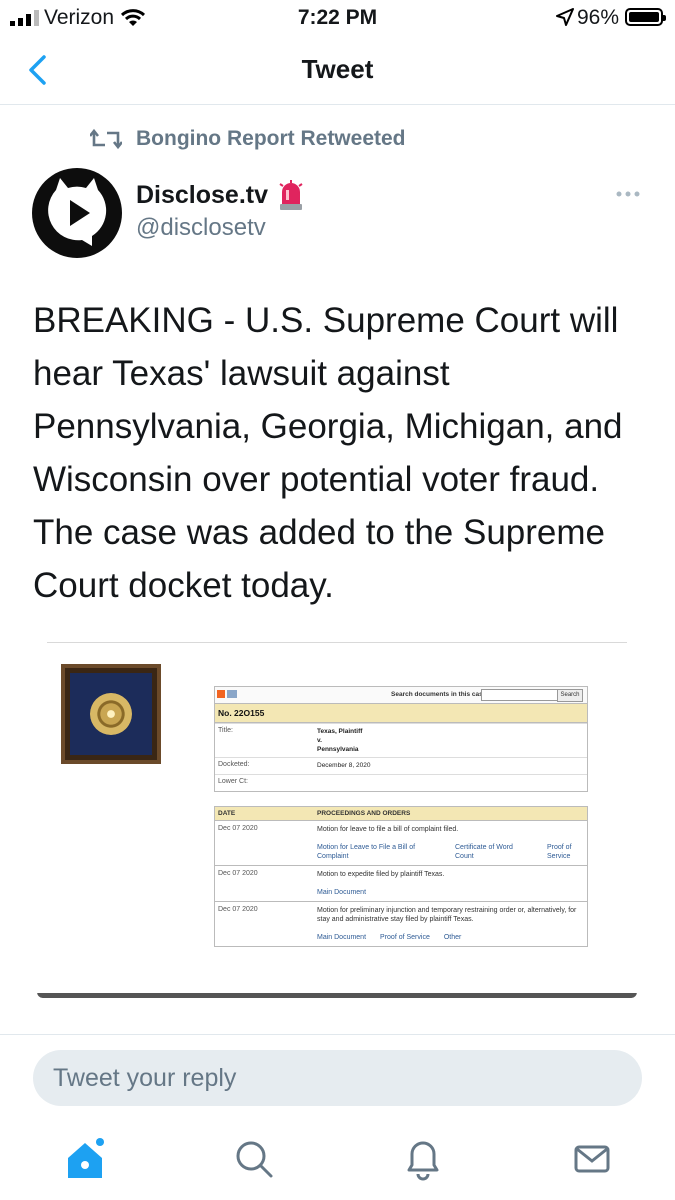 Image resolution: width=675 pixels, height=1200 pixels. What do you see at coordinates (423, 1159) in the screenshot?
I see `notifications-icon` at bounding box center [423, 1159].